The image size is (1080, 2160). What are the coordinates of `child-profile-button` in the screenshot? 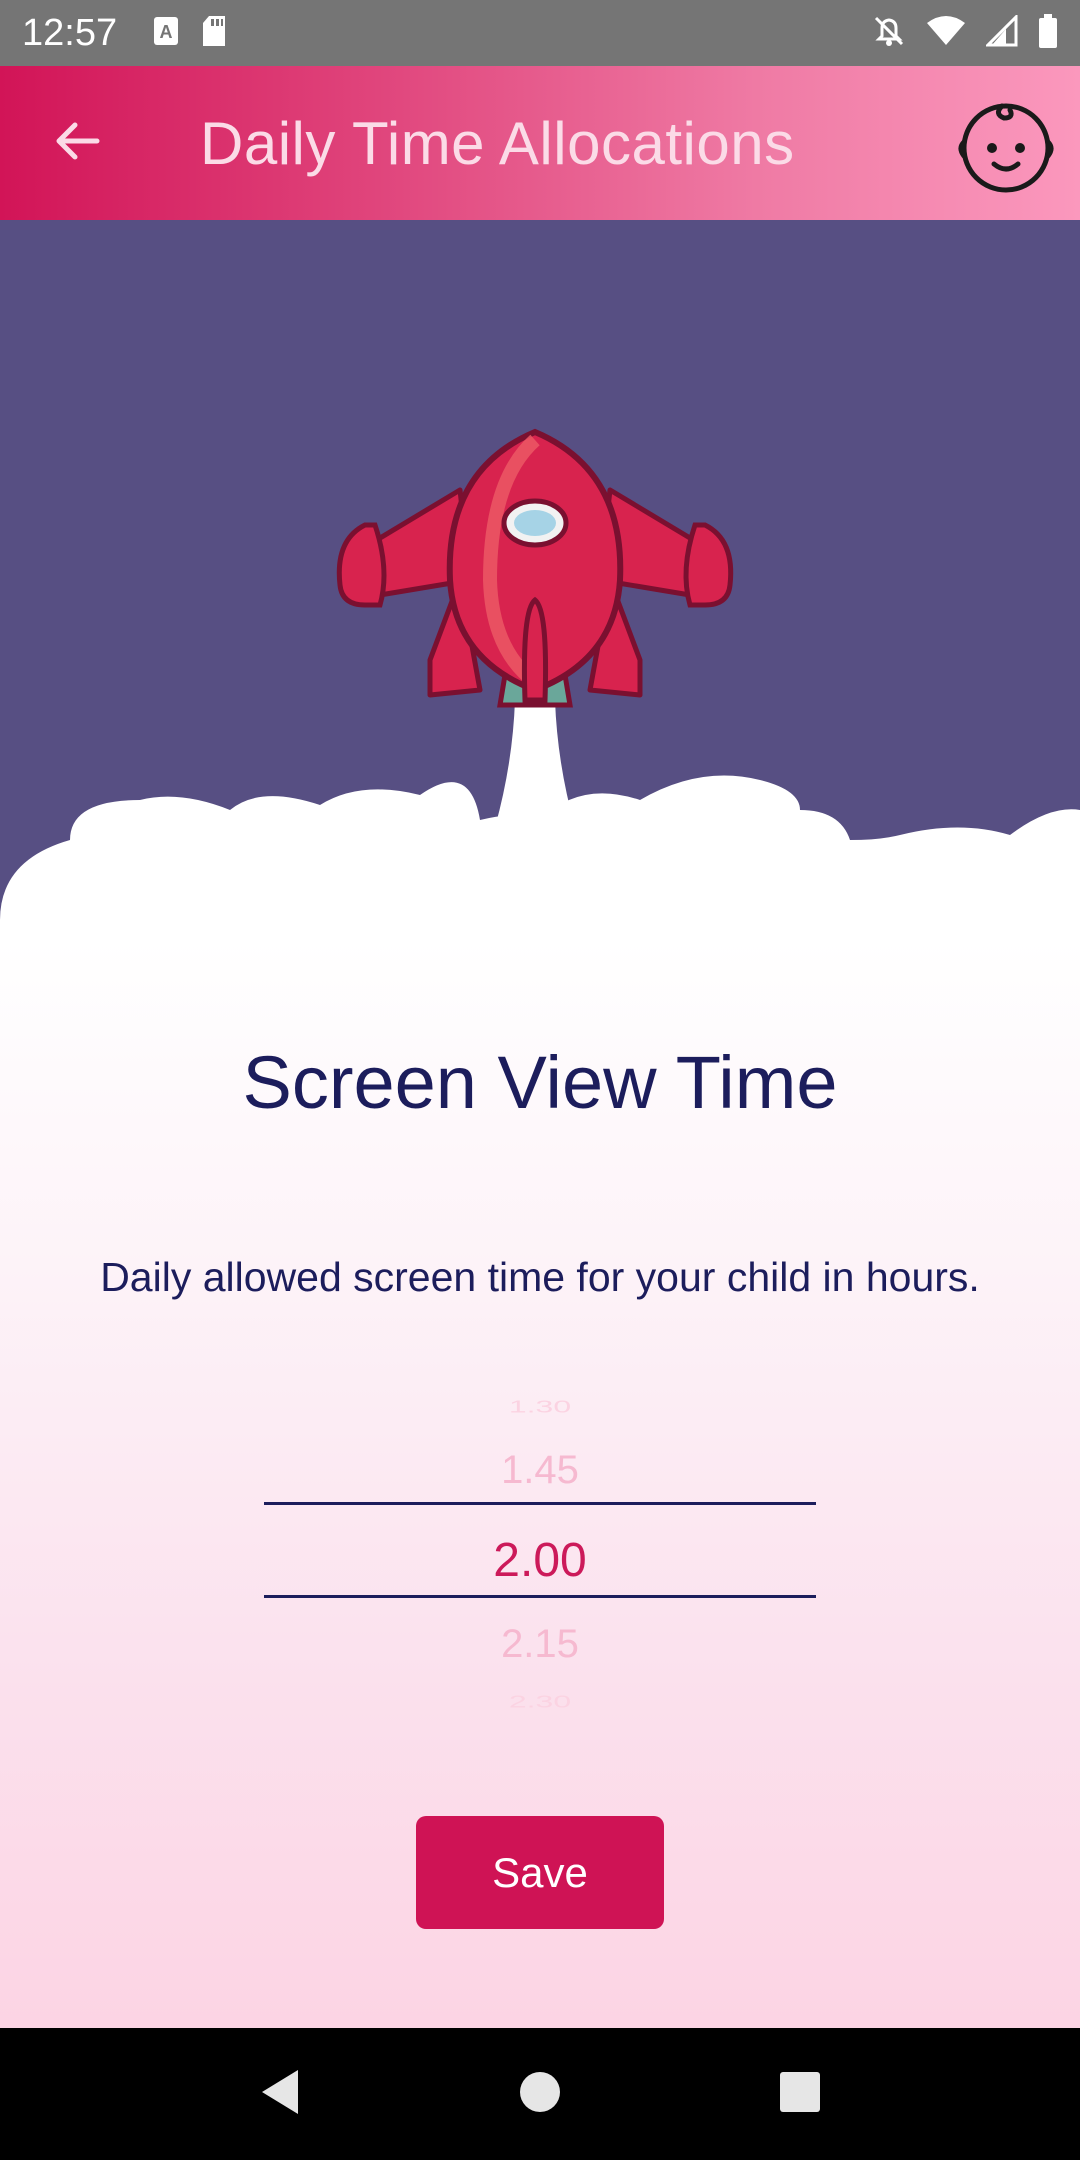 It's located at (1006, 144).